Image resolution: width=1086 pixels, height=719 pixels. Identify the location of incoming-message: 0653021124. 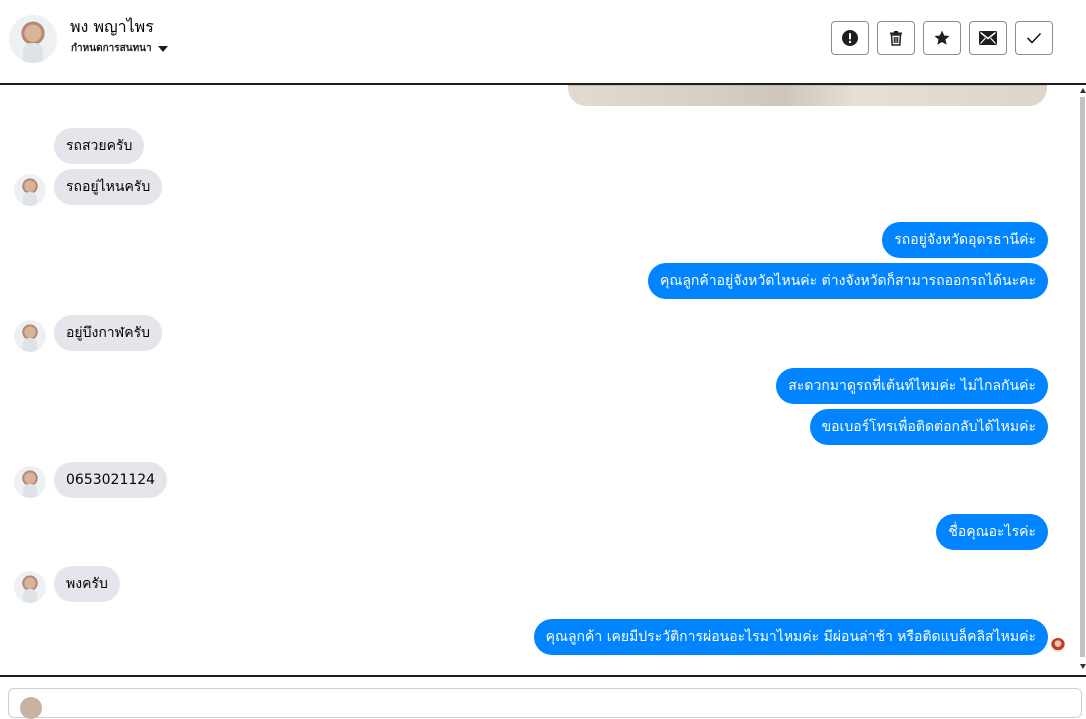
(111, 480).